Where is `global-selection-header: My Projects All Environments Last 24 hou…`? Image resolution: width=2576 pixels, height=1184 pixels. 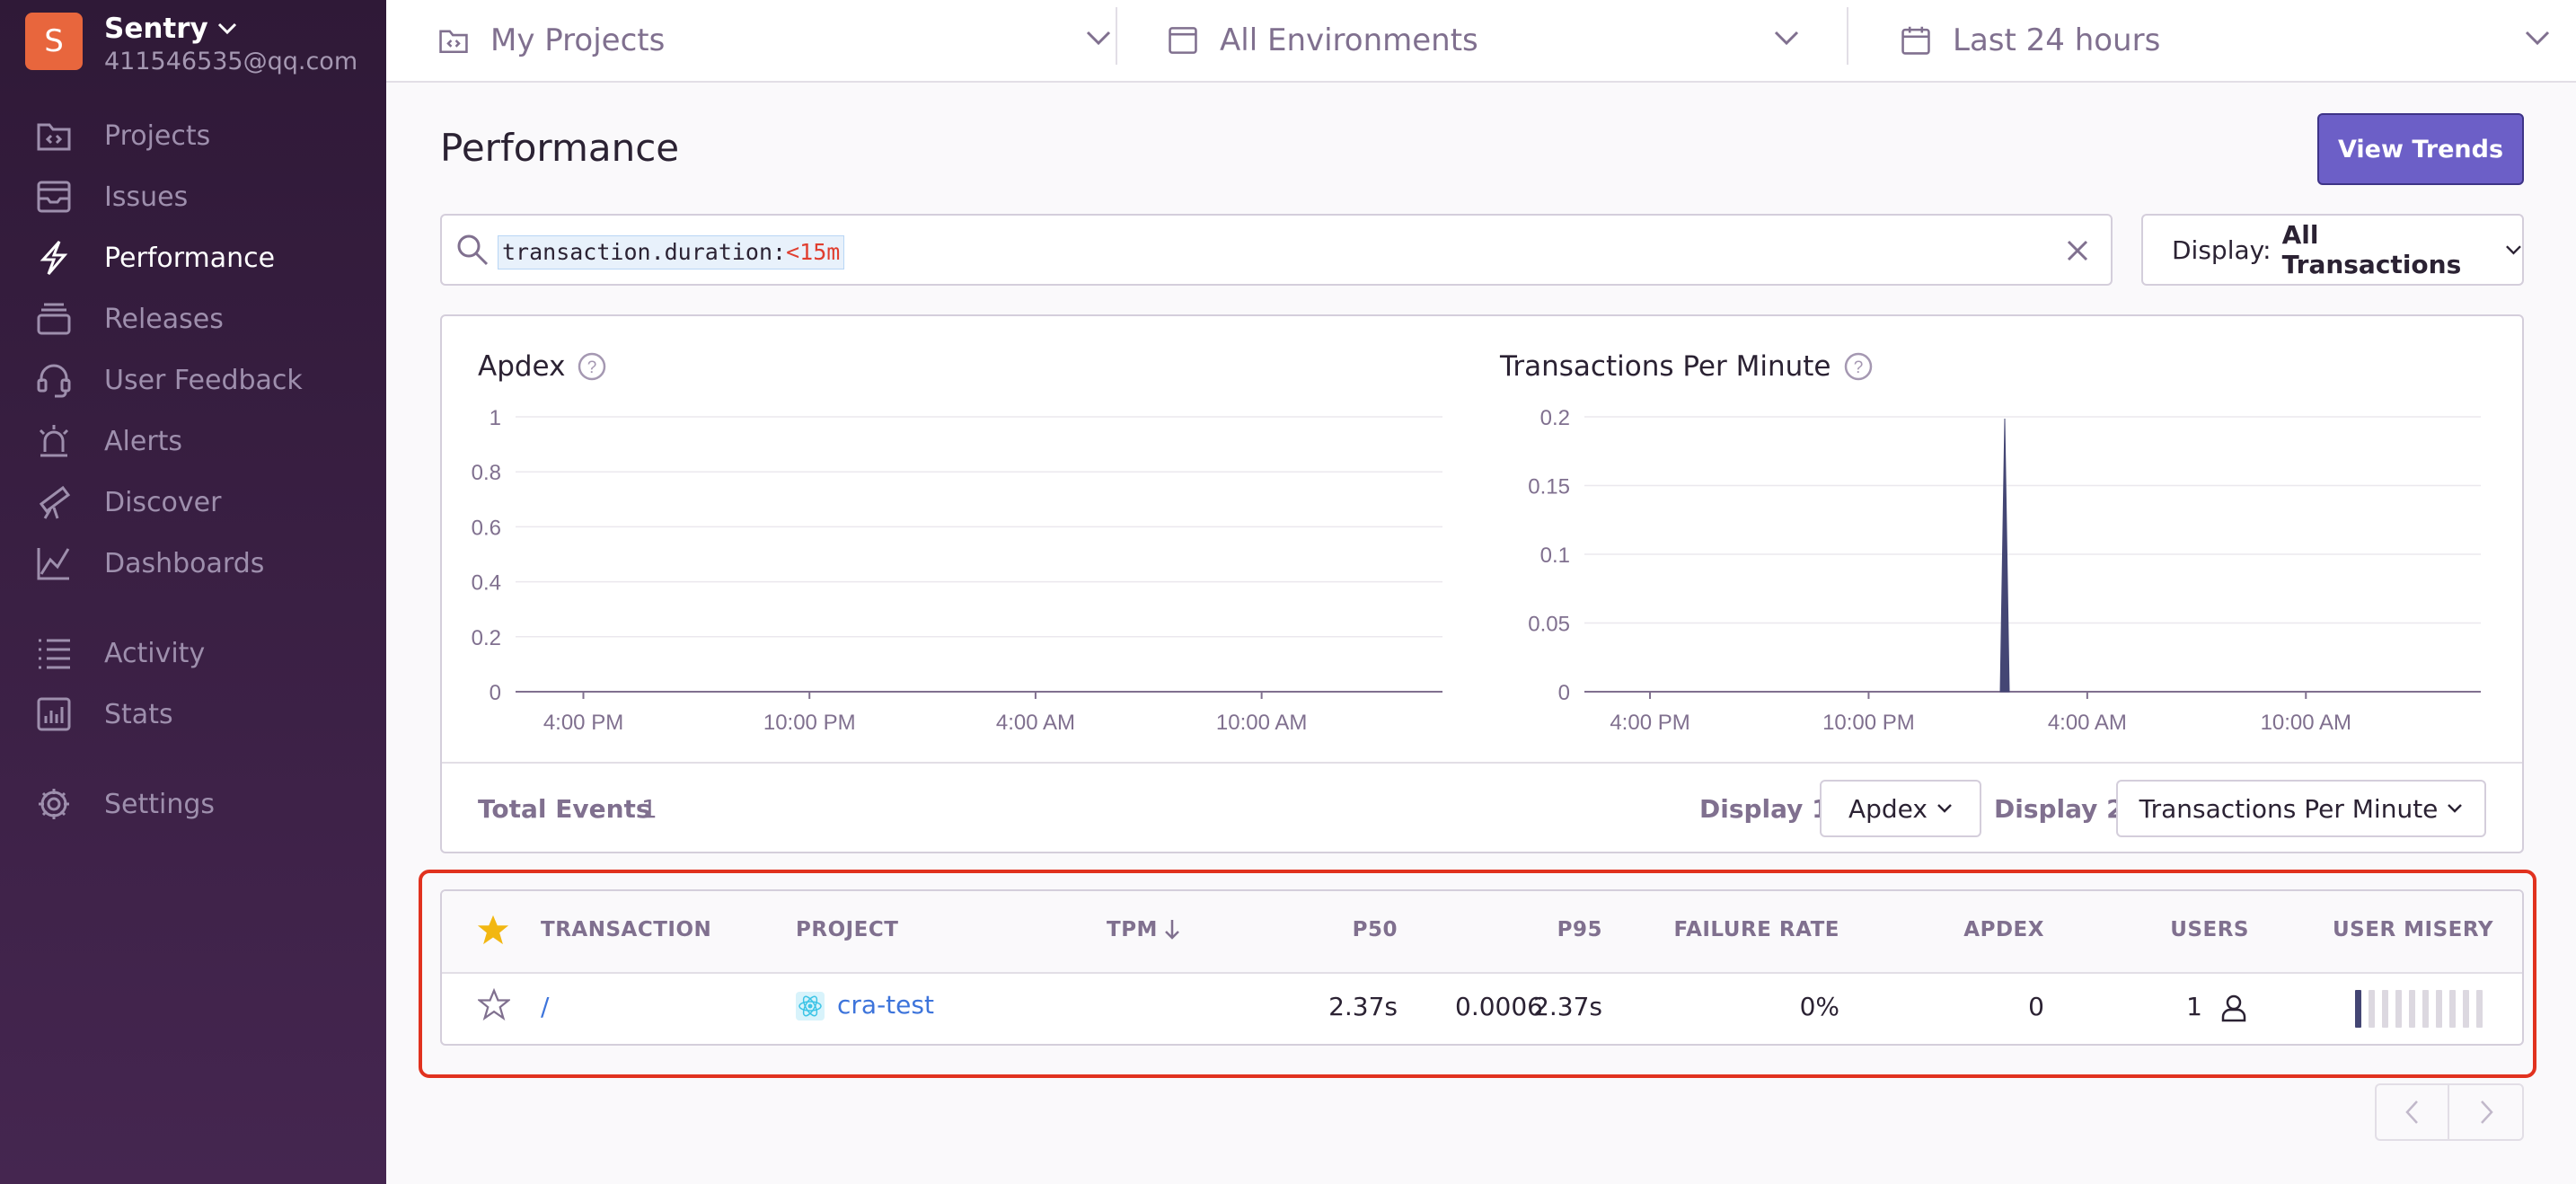 global-selection-header: My Projects All Environments Last 24 hou… is located at coordinates (1481, 41).